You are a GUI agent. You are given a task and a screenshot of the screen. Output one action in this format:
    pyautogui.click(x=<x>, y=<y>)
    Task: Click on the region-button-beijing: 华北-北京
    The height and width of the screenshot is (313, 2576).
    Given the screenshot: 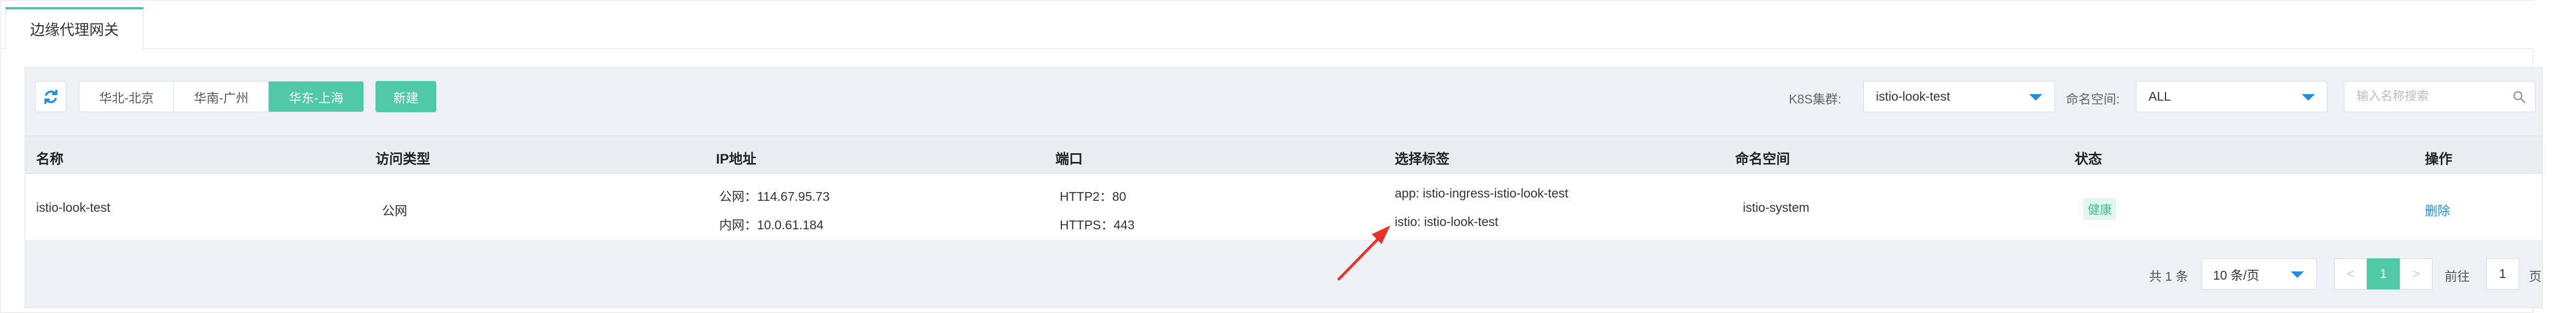 What is the action you would take?
    pyautogui.click(x=127, y=97)
    